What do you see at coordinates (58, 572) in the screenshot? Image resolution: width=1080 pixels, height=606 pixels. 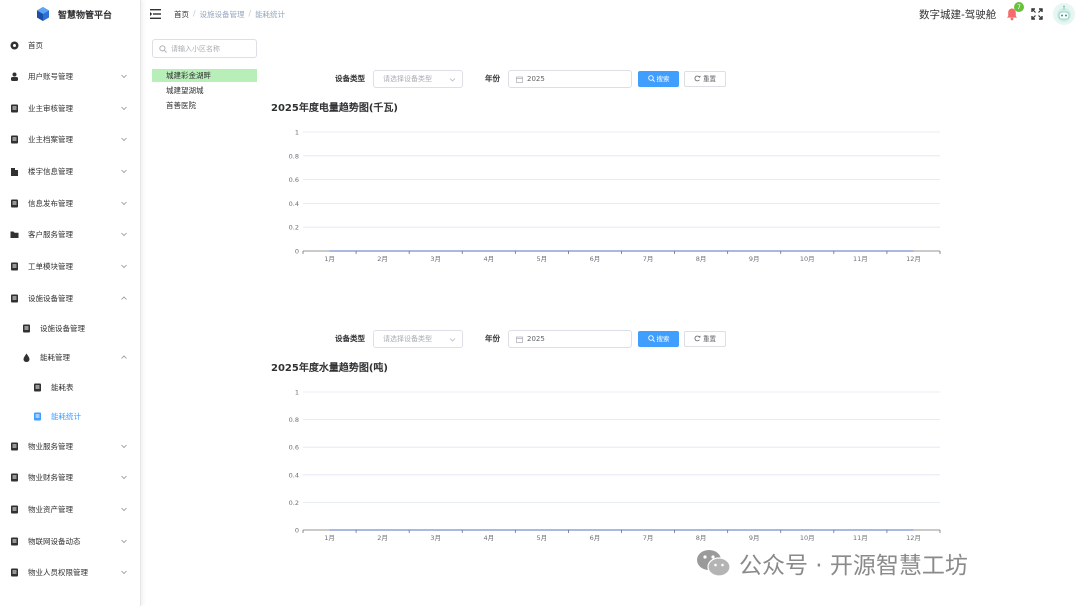 I see `sidebar-item-label: 物业人员权限管理` at bounding box center [58, 572].